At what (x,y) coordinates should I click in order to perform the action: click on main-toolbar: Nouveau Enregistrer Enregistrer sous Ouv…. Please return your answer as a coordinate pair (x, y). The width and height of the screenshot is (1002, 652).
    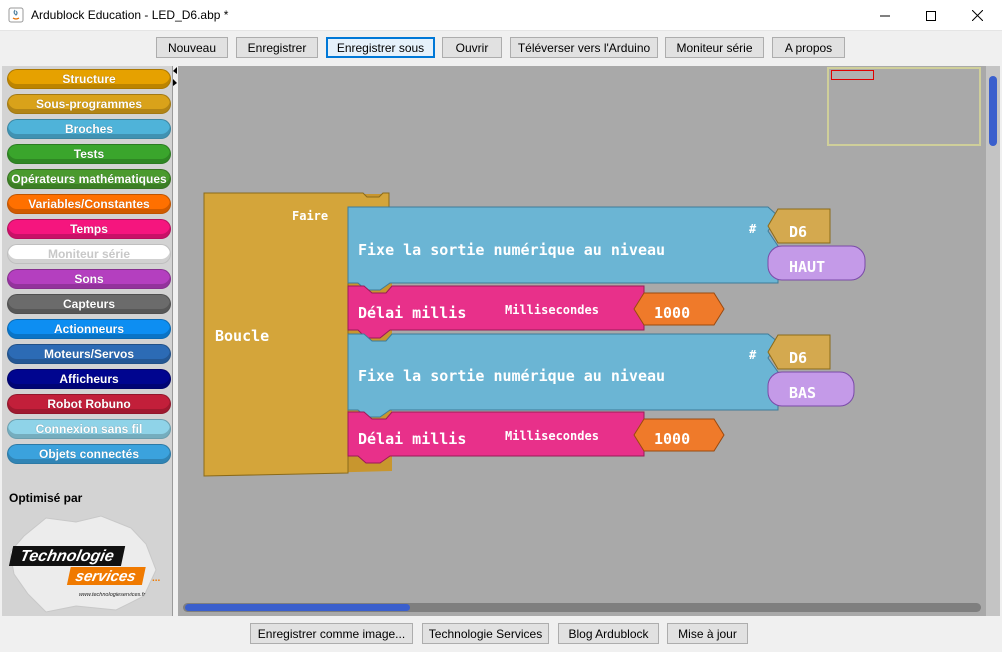
    Looking at the image, I should click on (501, 47).